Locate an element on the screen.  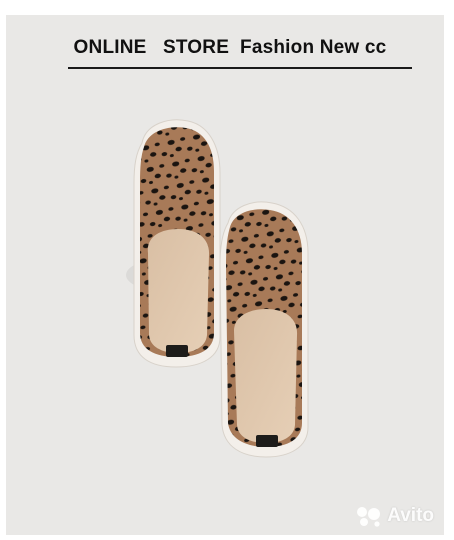
left-shoe is located at coordinates (174, 243).